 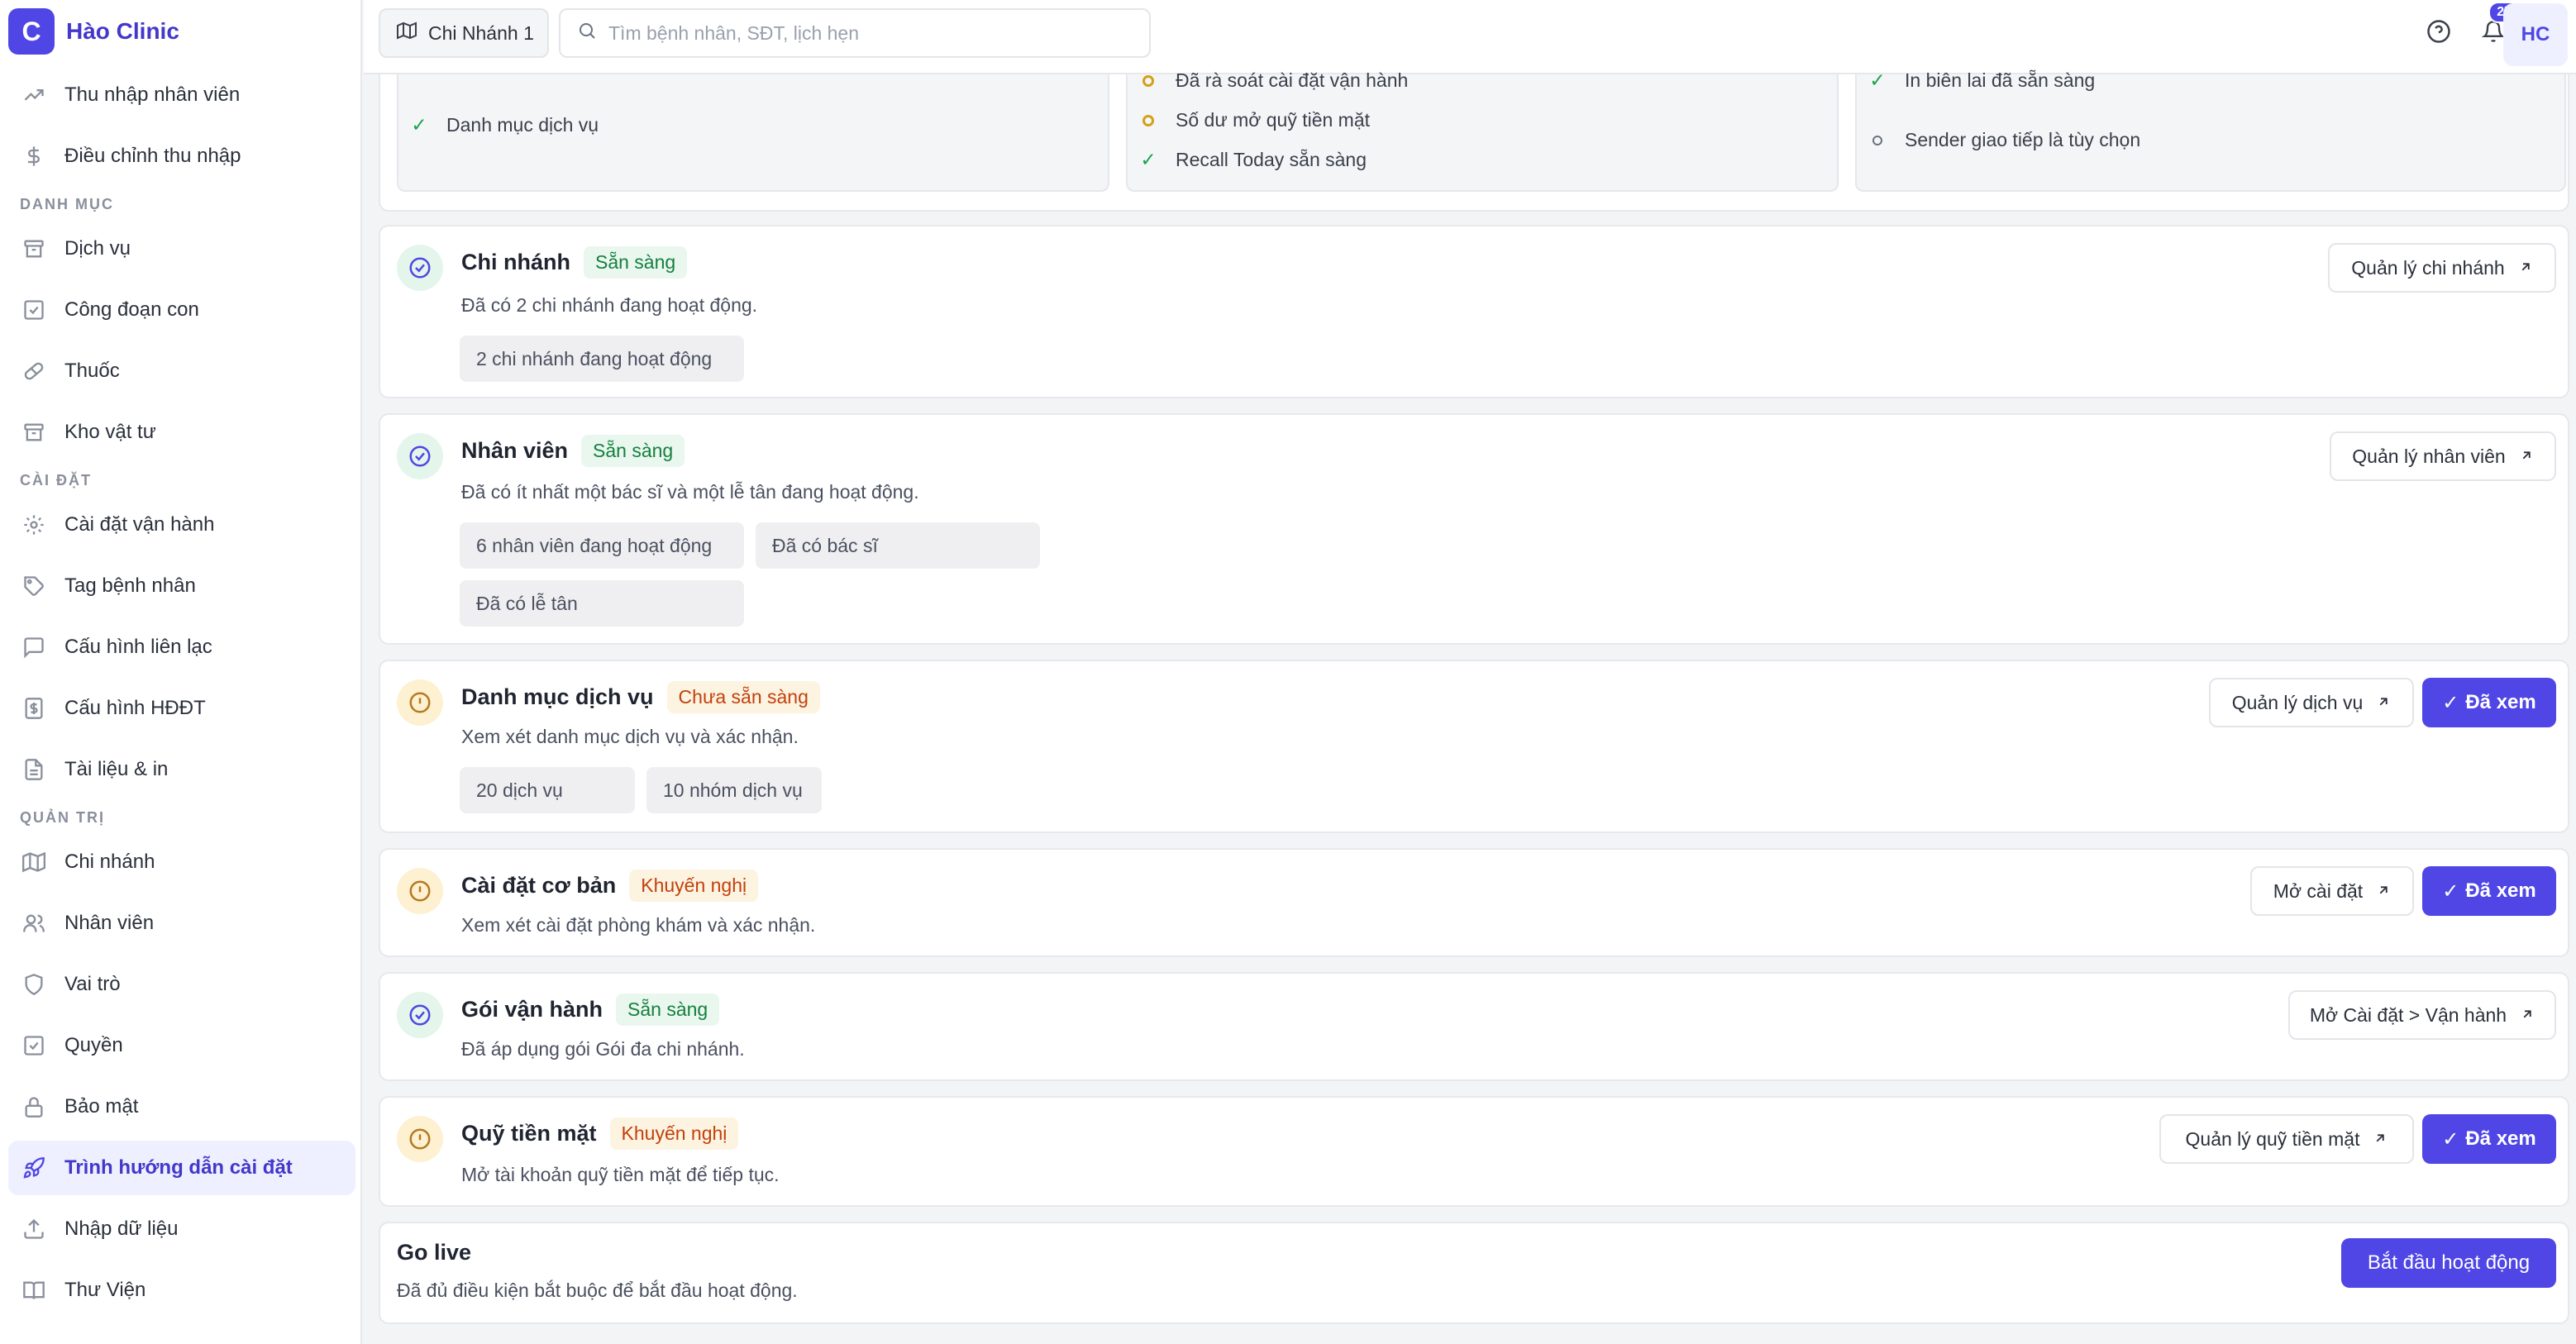 I want to click on sidebar-item-operation-settings: Cài đặt vận hành, so click(x=181, y=525).